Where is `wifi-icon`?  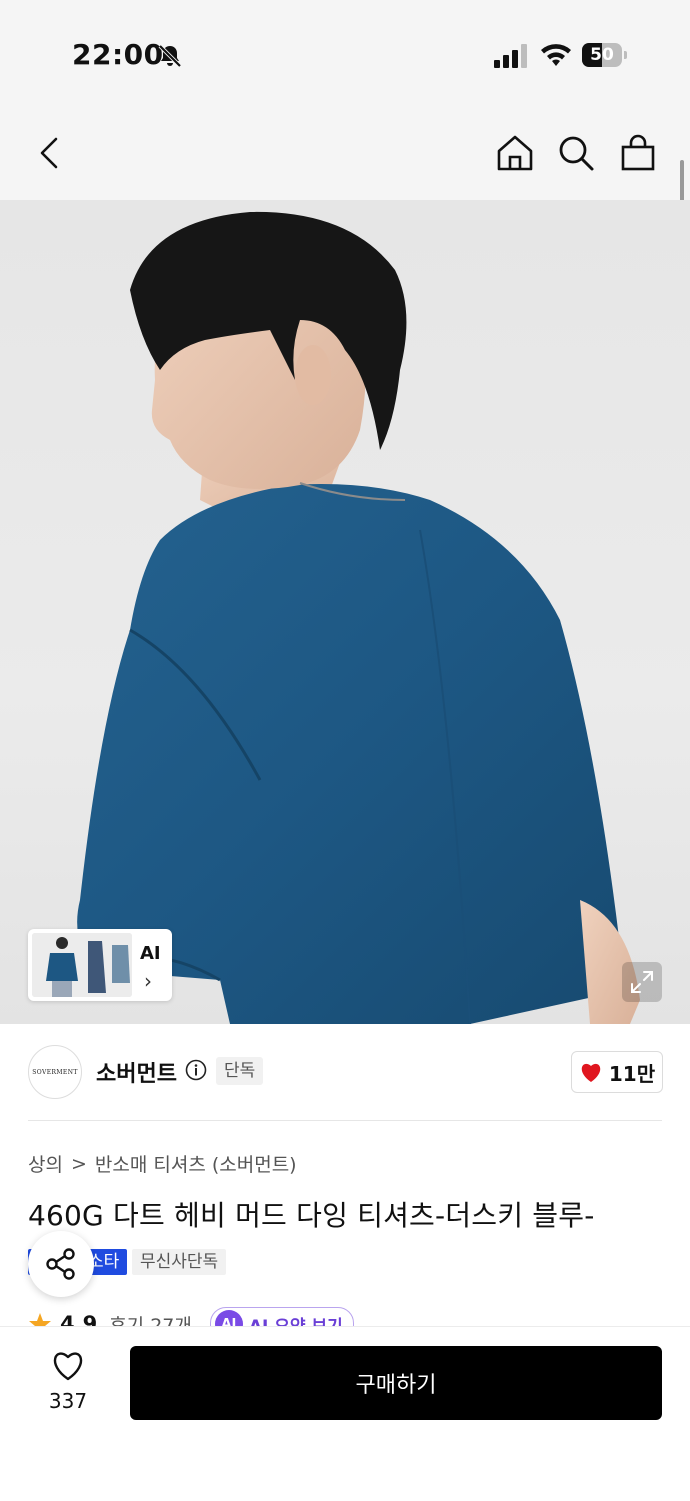
wifi-icon is located at coordinates (556, 55).